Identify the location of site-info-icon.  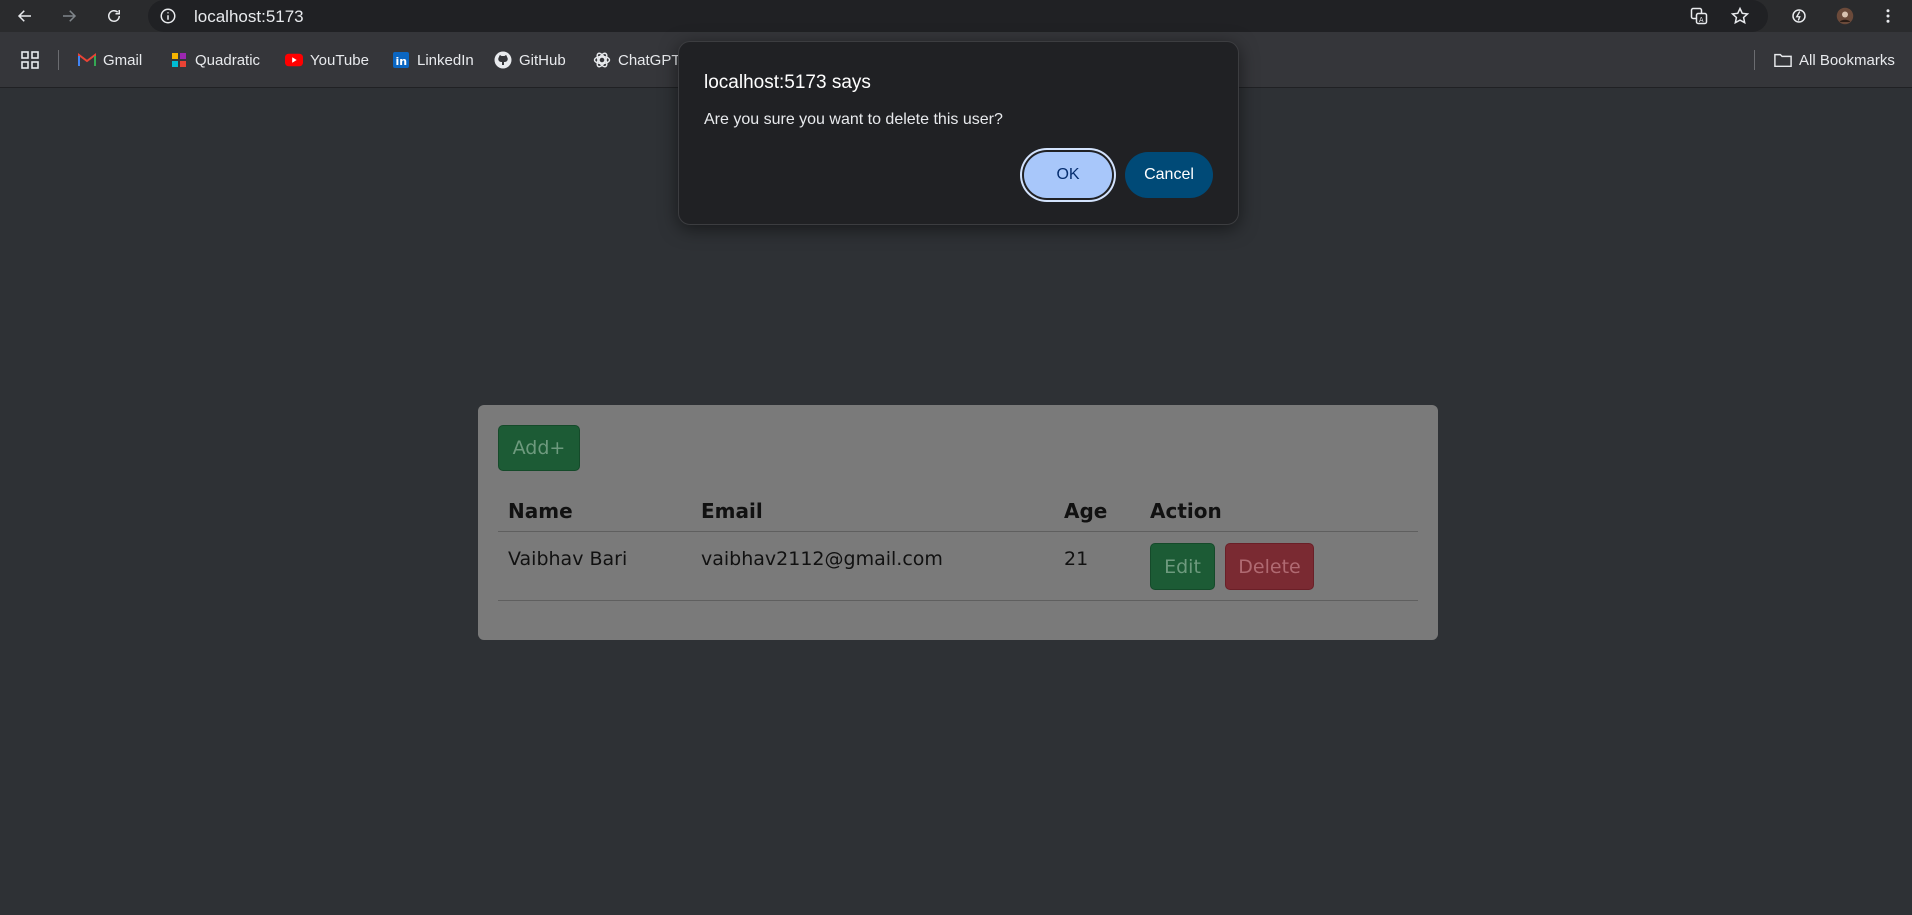
(168, 16).